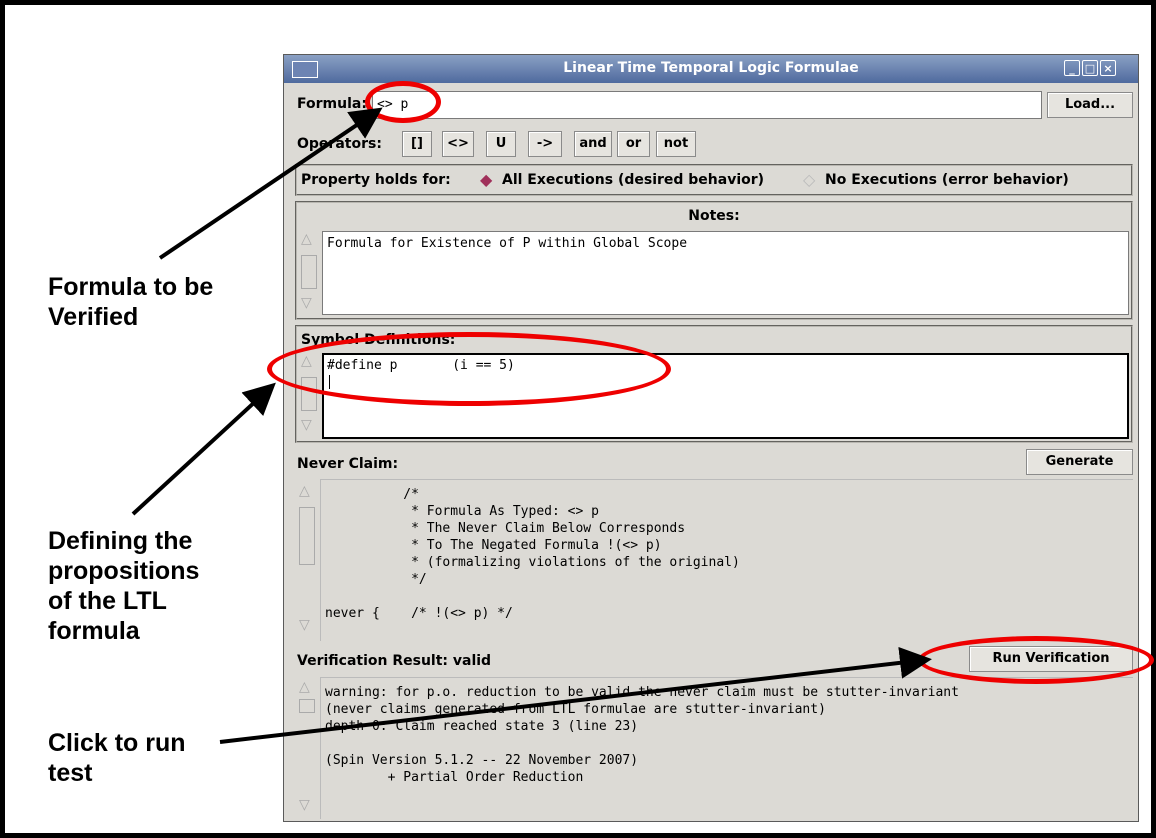  I want to click on operator-always-button: [], so click(417, 144).